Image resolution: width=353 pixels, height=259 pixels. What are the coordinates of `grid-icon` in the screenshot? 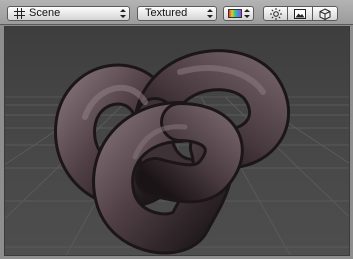 It's located at (19, 13).